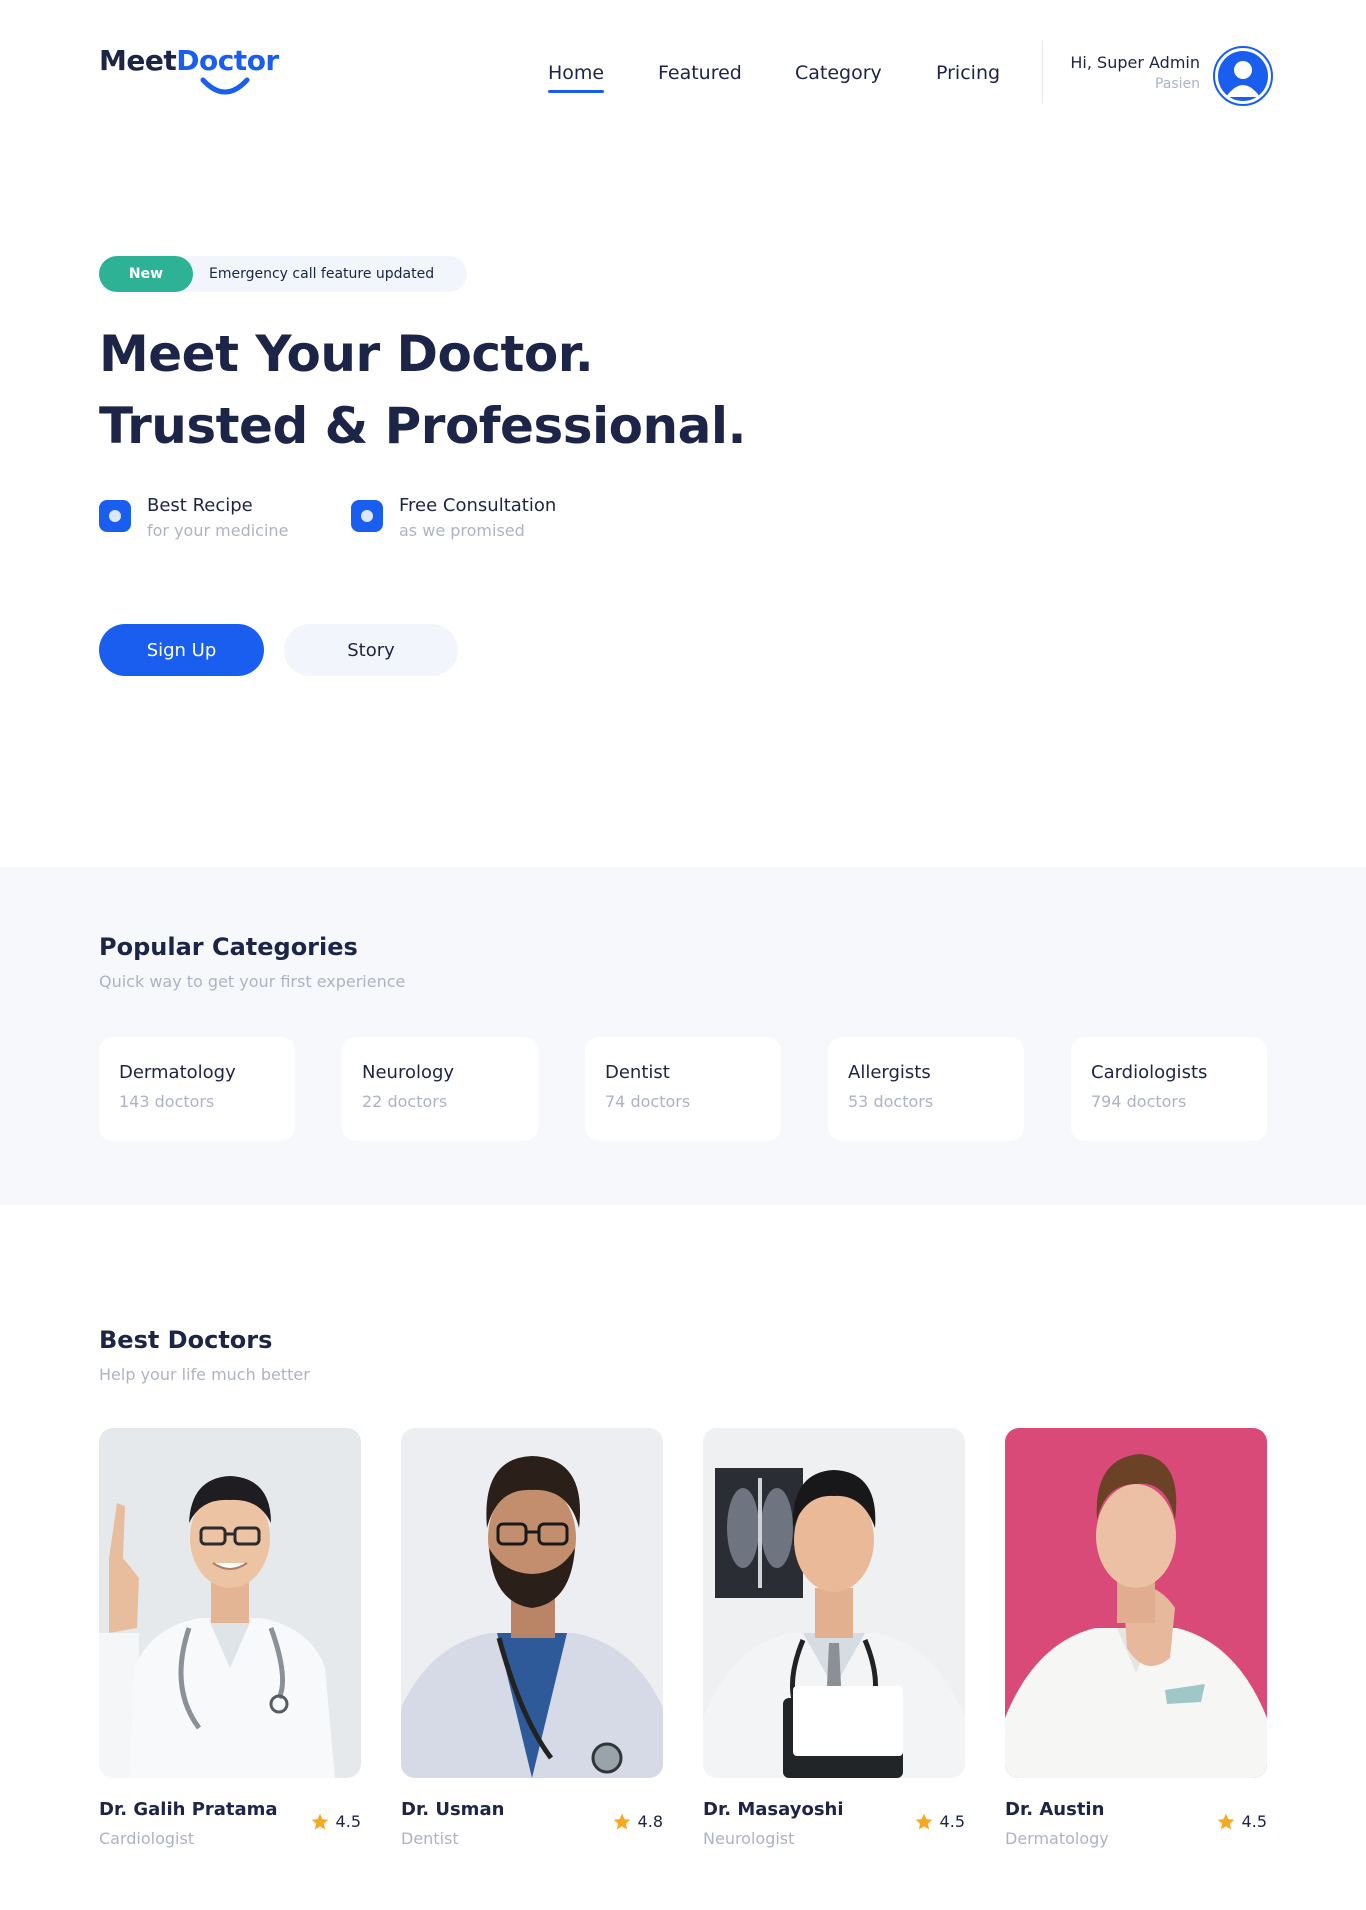  What do you see at coordinates (773, 1809) in the screenshot?
I see `doctor-name: Dr. Masayoshi` at bounding box center [773, 1809].